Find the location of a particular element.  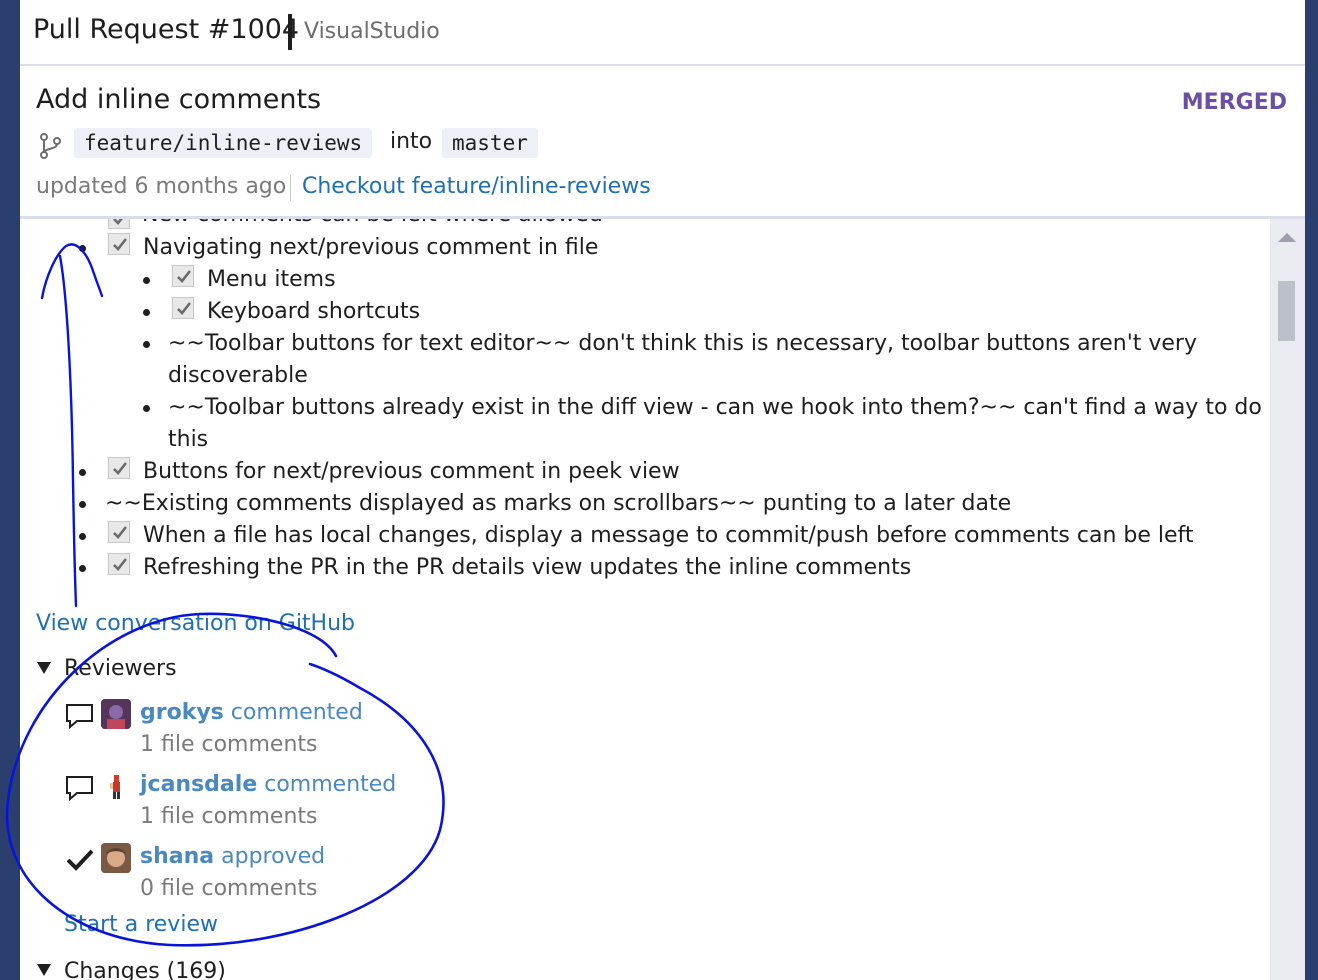

task-item: Menu items is located at coordinates (271, 279).